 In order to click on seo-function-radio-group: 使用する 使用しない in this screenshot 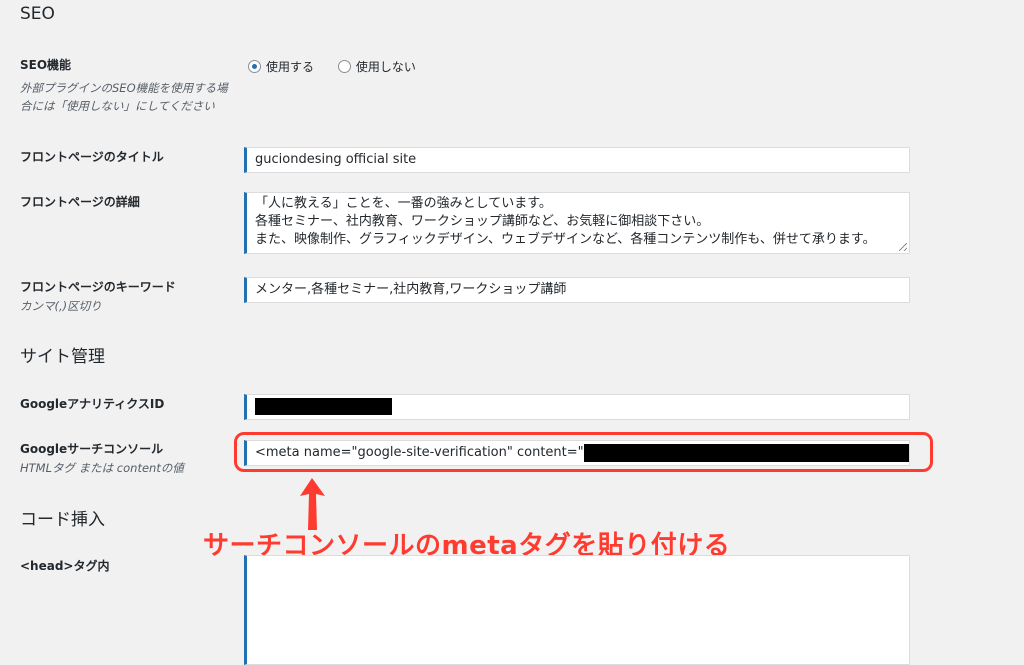, I will do `click(342, 67)`.